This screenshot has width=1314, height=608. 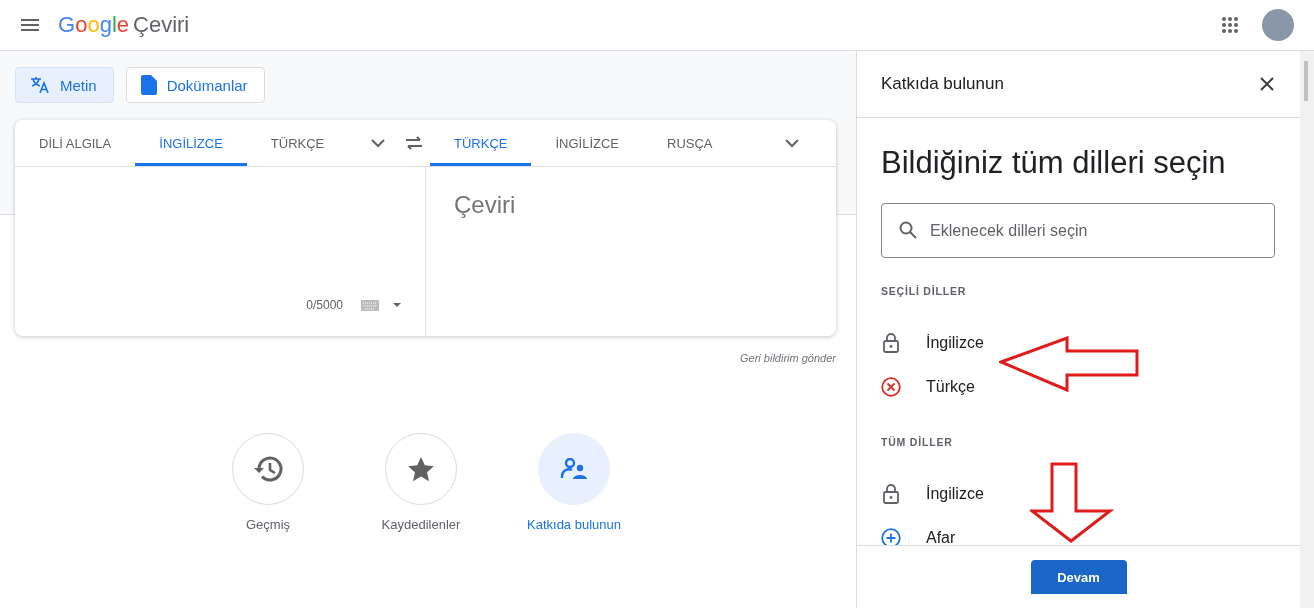 I want to click on character-count: 0/5000, so click(x=324, y=305).